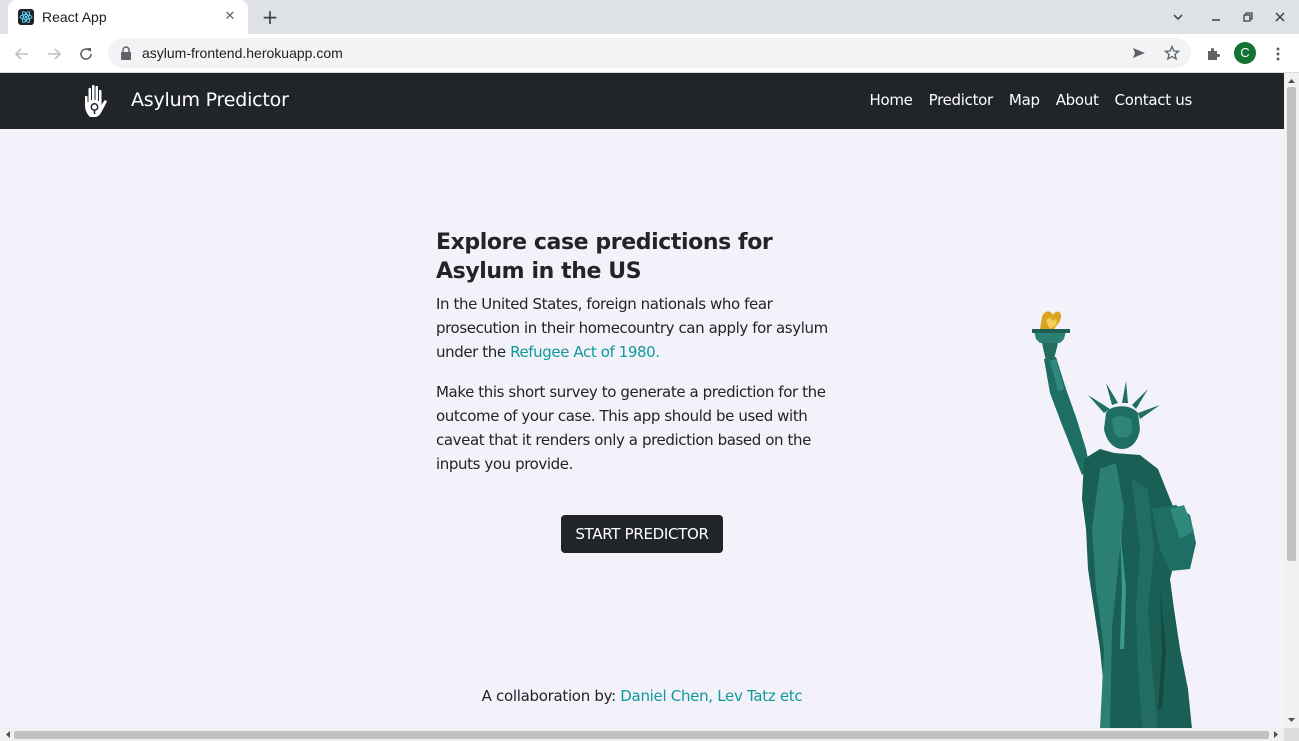 The image size is (1299, 741). What do you see at coordinates (210, 100) in the screenshot?
I see `brand-title: Asylum Predictor` at bounding box center [210, 100].